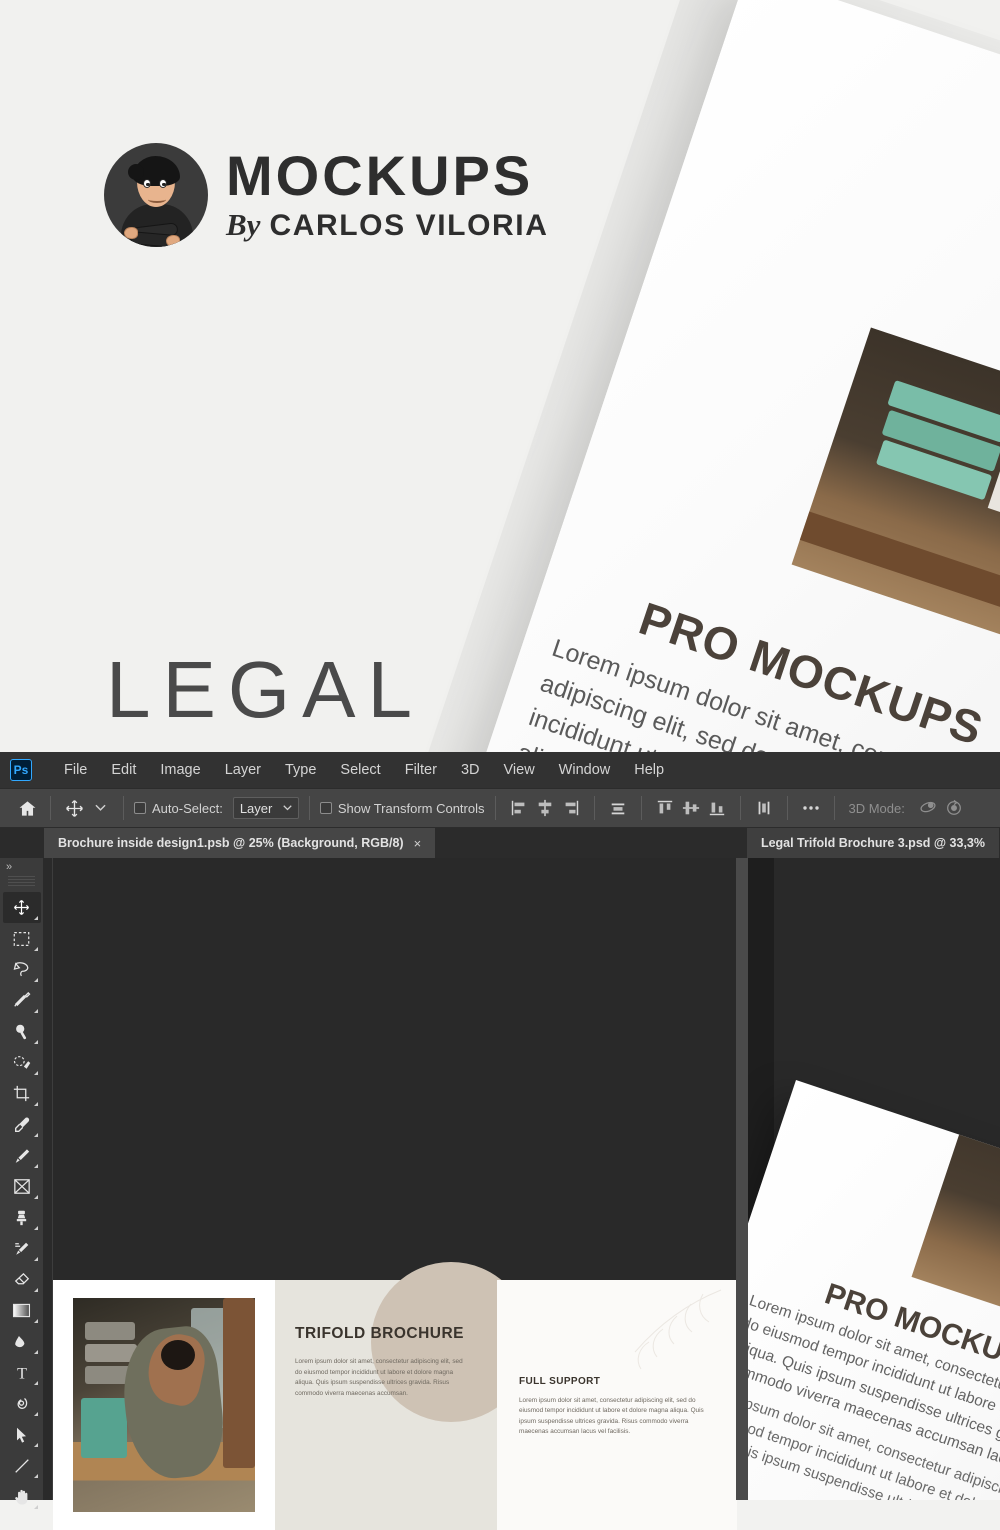  Describe the element at coordinates (123, 770) in the screenshot. I see `menu-item-edit: Edit` at that location.